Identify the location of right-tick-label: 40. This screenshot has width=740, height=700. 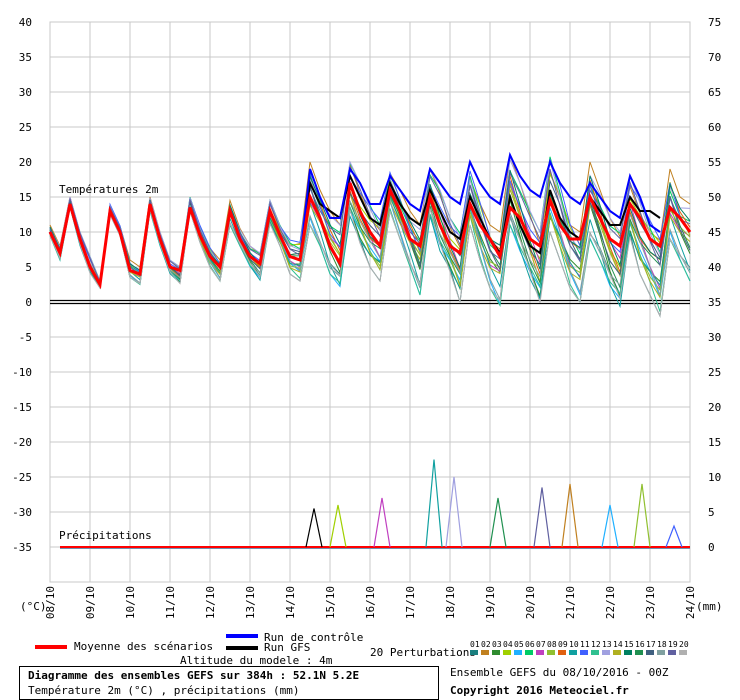
(714, 267).